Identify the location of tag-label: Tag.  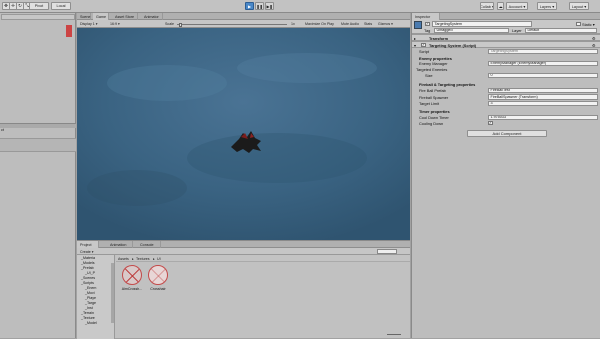
(427, 30).